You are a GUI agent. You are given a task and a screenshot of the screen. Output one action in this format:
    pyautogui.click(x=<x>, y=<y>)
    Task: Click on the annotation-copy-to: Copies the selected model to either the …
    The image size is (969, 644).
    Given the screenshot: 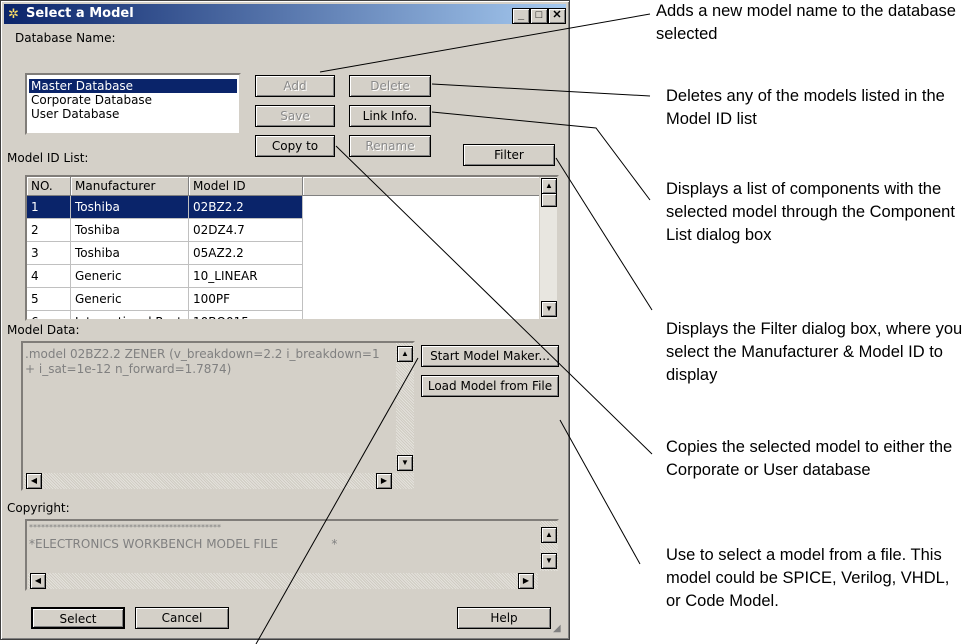 What is the action you would take?
    pyautogui.click(x=809, y=458)
    